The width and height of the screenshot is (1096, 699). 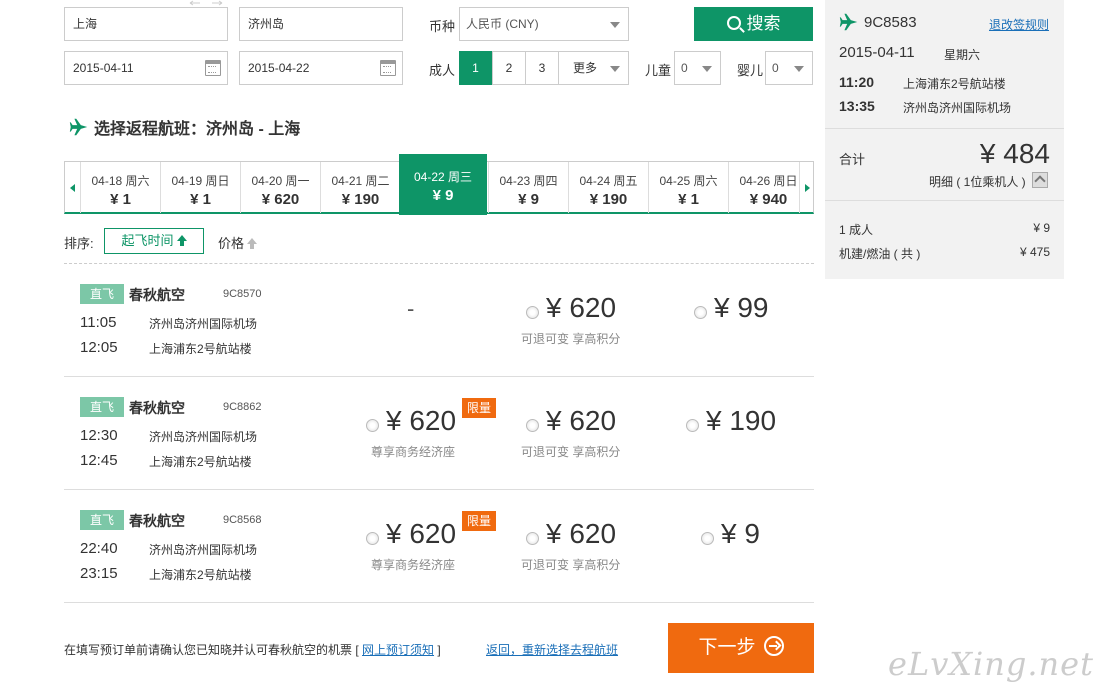 What do you see at coordinates (857, 82) in the screenshot?
I see `summary-departure-time: 11:20` at bounding box center [857, 82].